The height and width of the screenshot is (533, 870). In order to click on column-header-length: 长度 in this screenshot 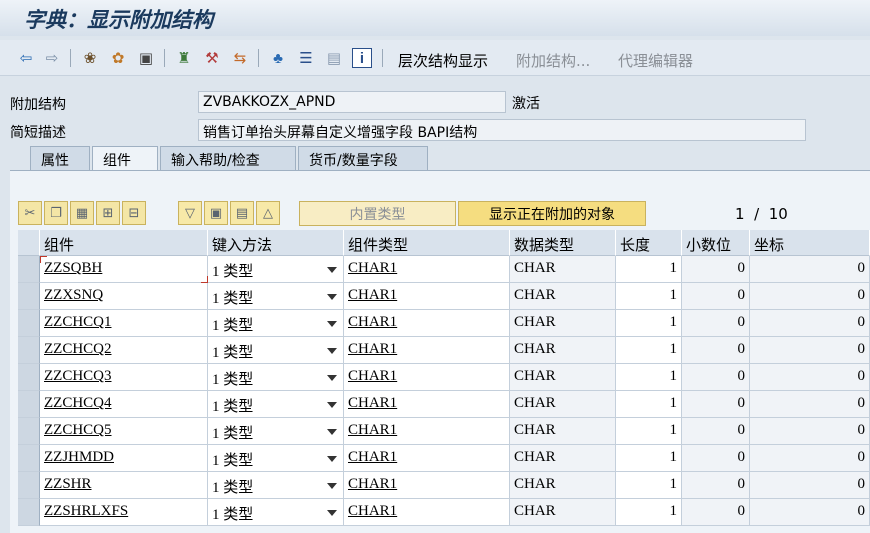, I will do `click(649, 243)`.